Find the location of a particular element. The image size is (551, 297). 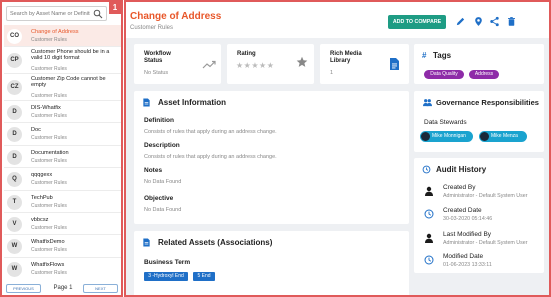

list-item: Q qqqgexx Customer Rules is located at coordinates (62, 179).